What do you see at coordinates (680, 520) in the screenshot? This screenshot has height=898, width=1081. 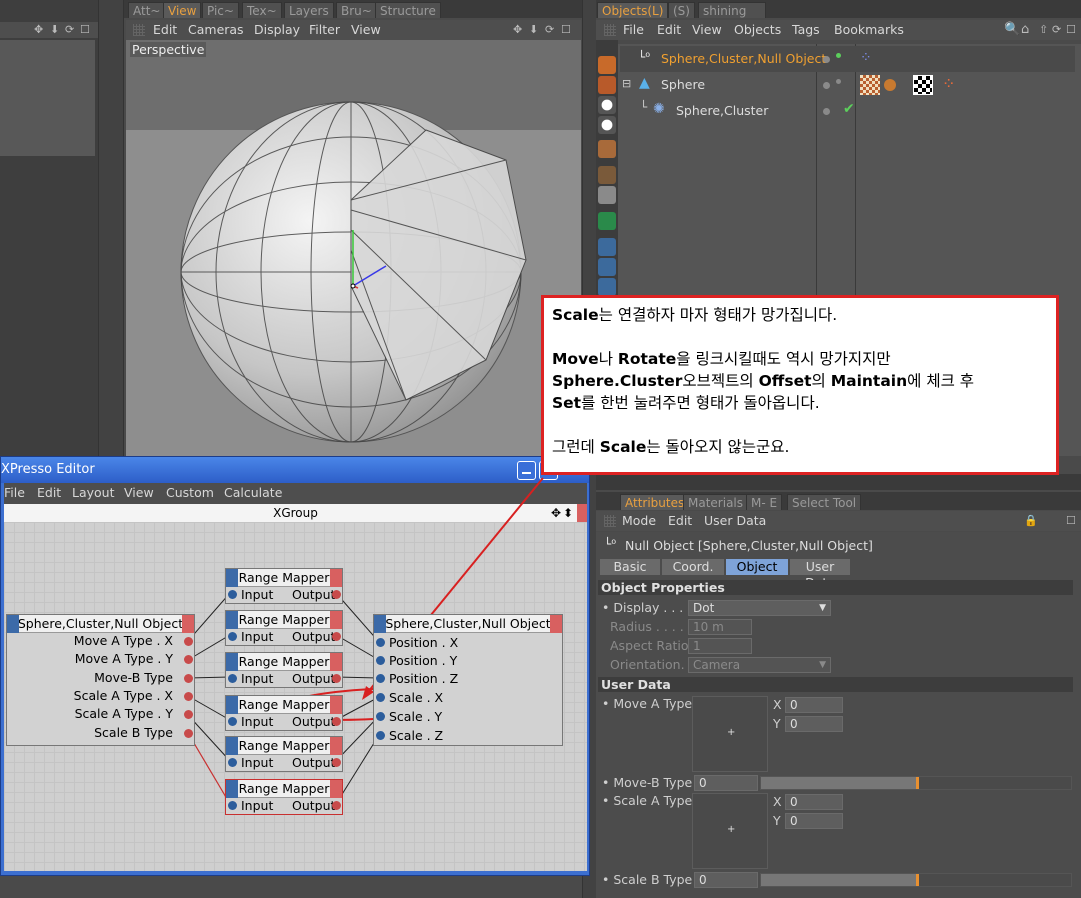 I see `attributes-menu-edit: Edit` at bounding box center [680, 520].